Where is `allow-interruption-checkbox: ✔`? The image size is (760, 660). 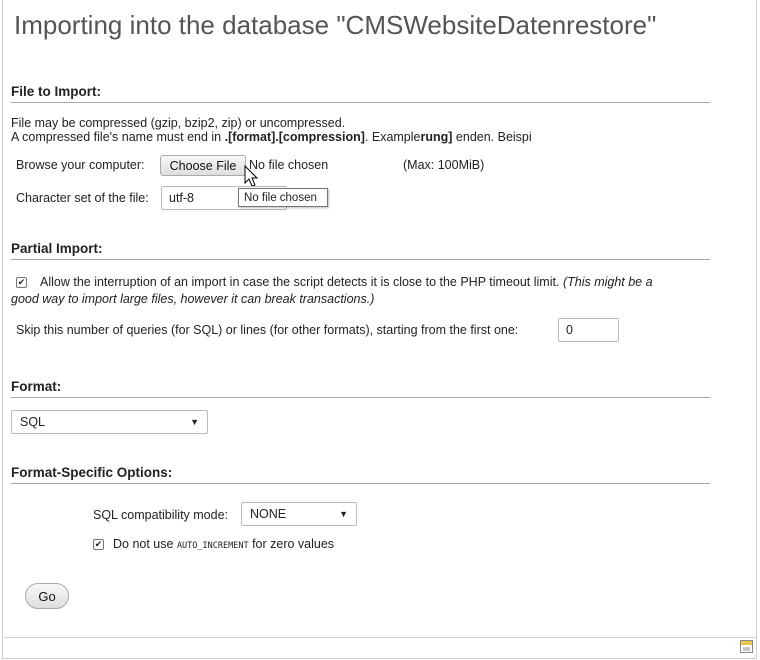 allow-interruption-checkbox: ✔ is located at coordinates (21, 282).